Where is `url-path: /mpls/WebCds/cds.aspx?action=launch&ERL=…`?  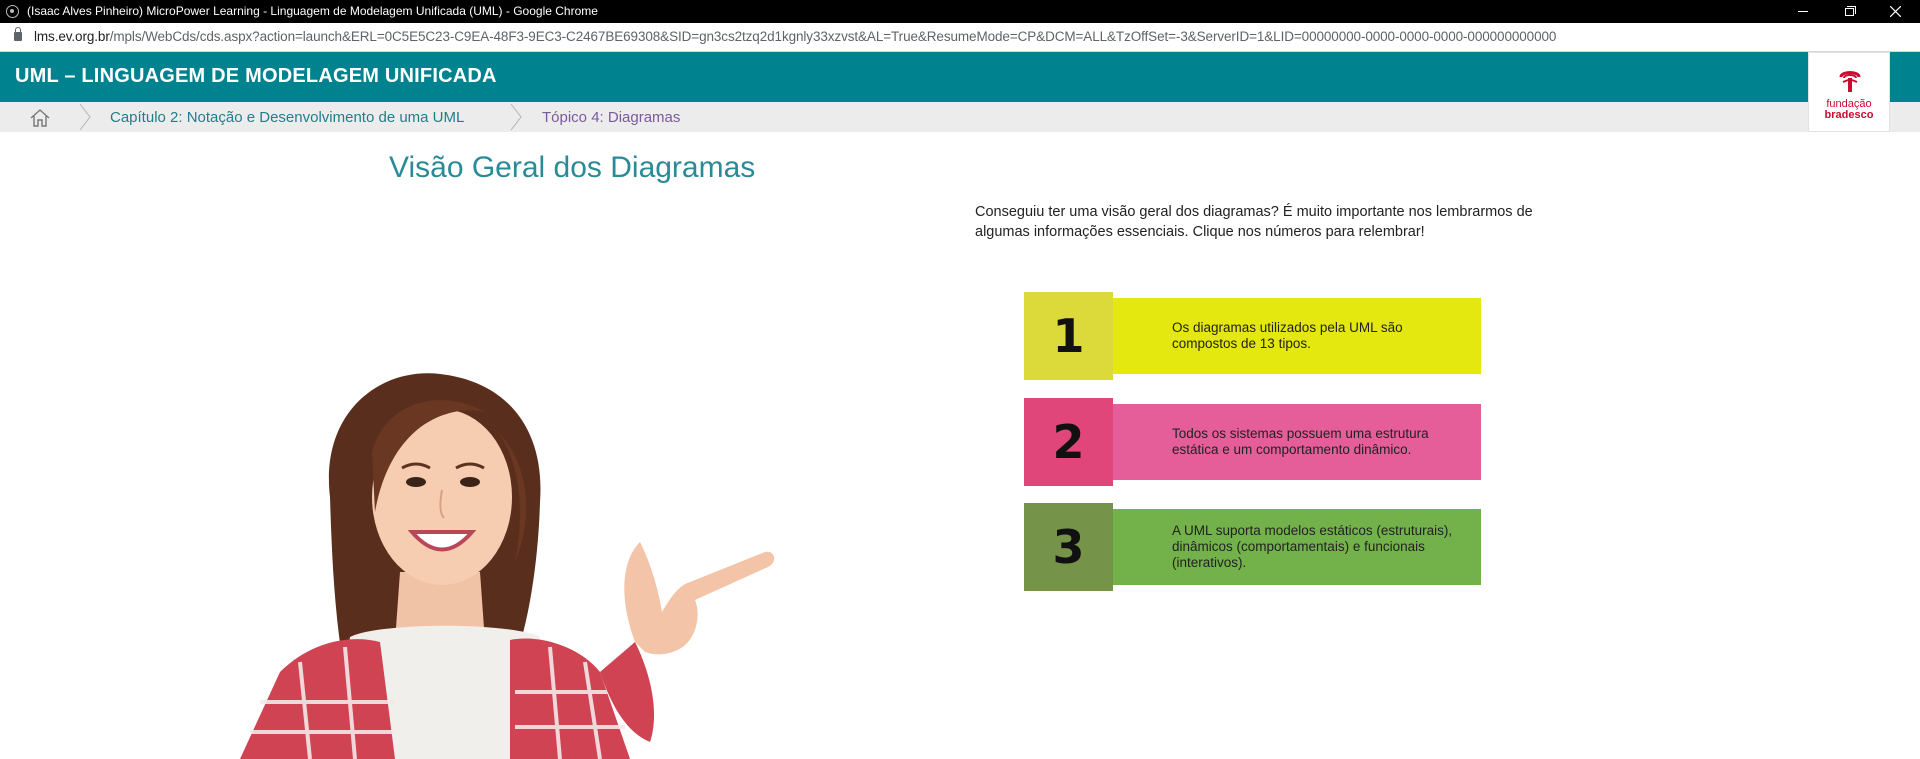
url-path: /mpls/WebCds/cds.aspx?action=launch&ERL=… is located at coordinates (833, 36).